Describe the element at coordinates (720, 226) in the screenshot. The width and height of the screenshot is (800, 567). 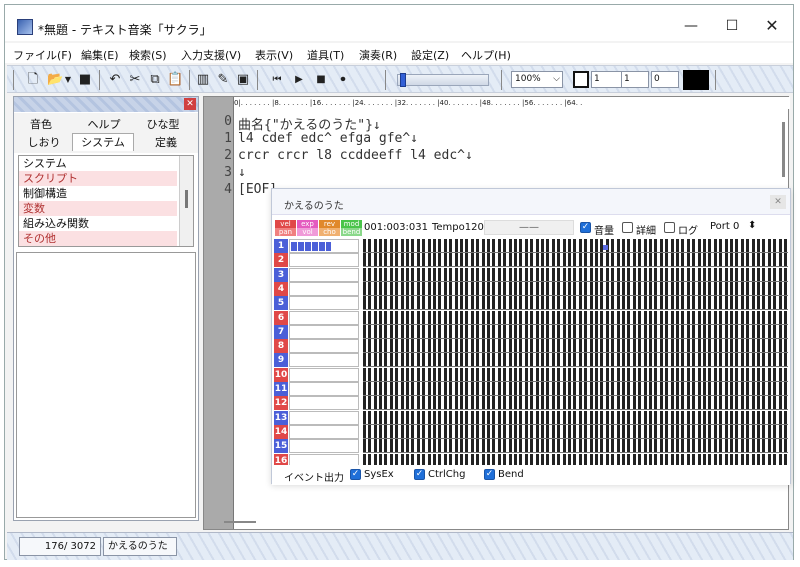
I see `port-label-text: Port` at that location.